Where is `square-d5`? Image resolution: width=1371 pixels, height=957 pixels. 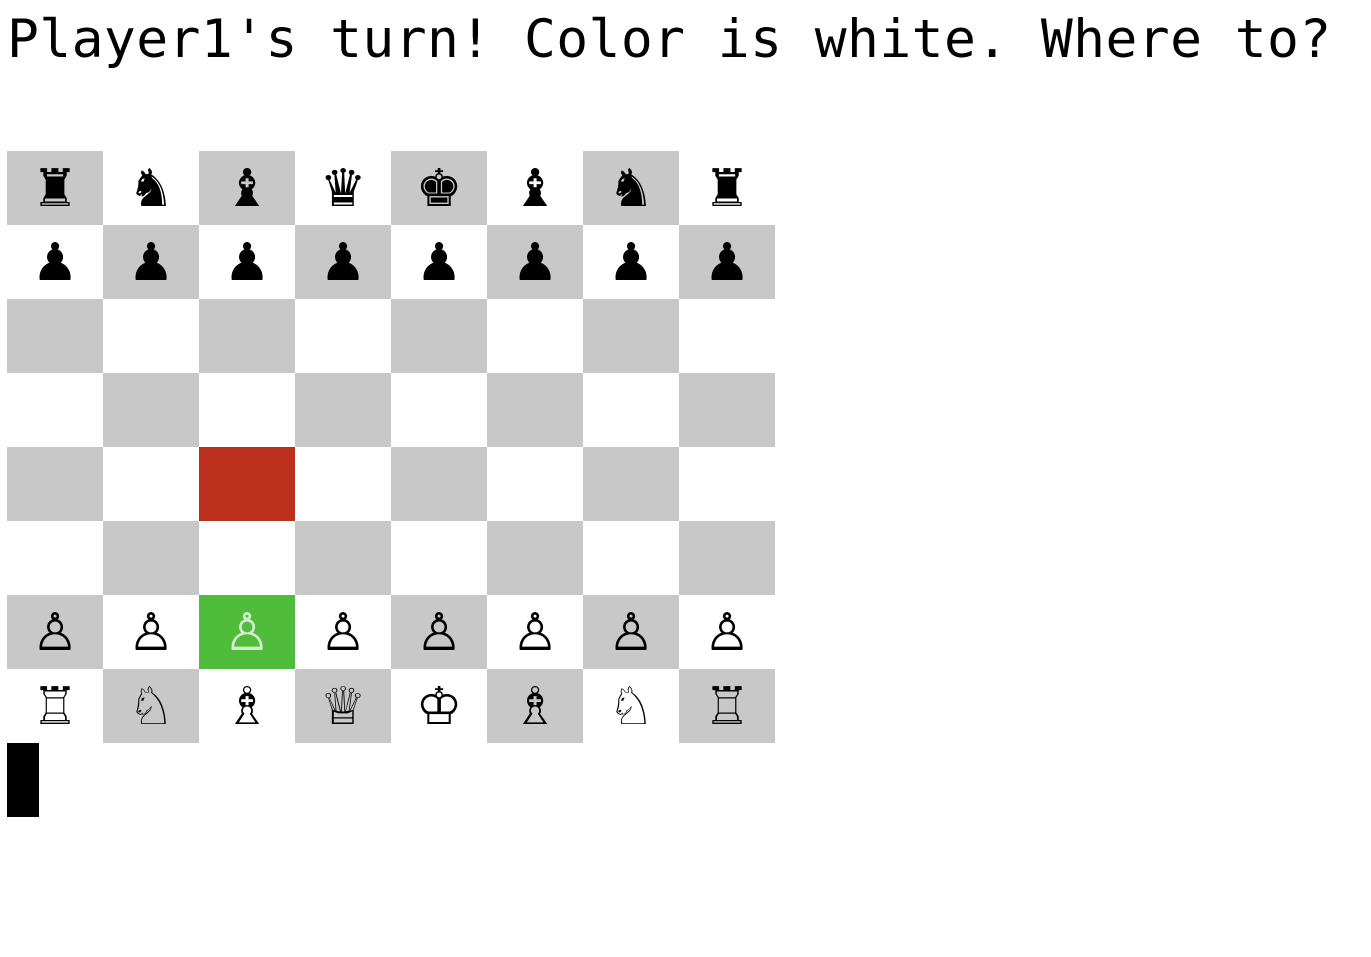 square-d5 is located at coordinates (343, 410).